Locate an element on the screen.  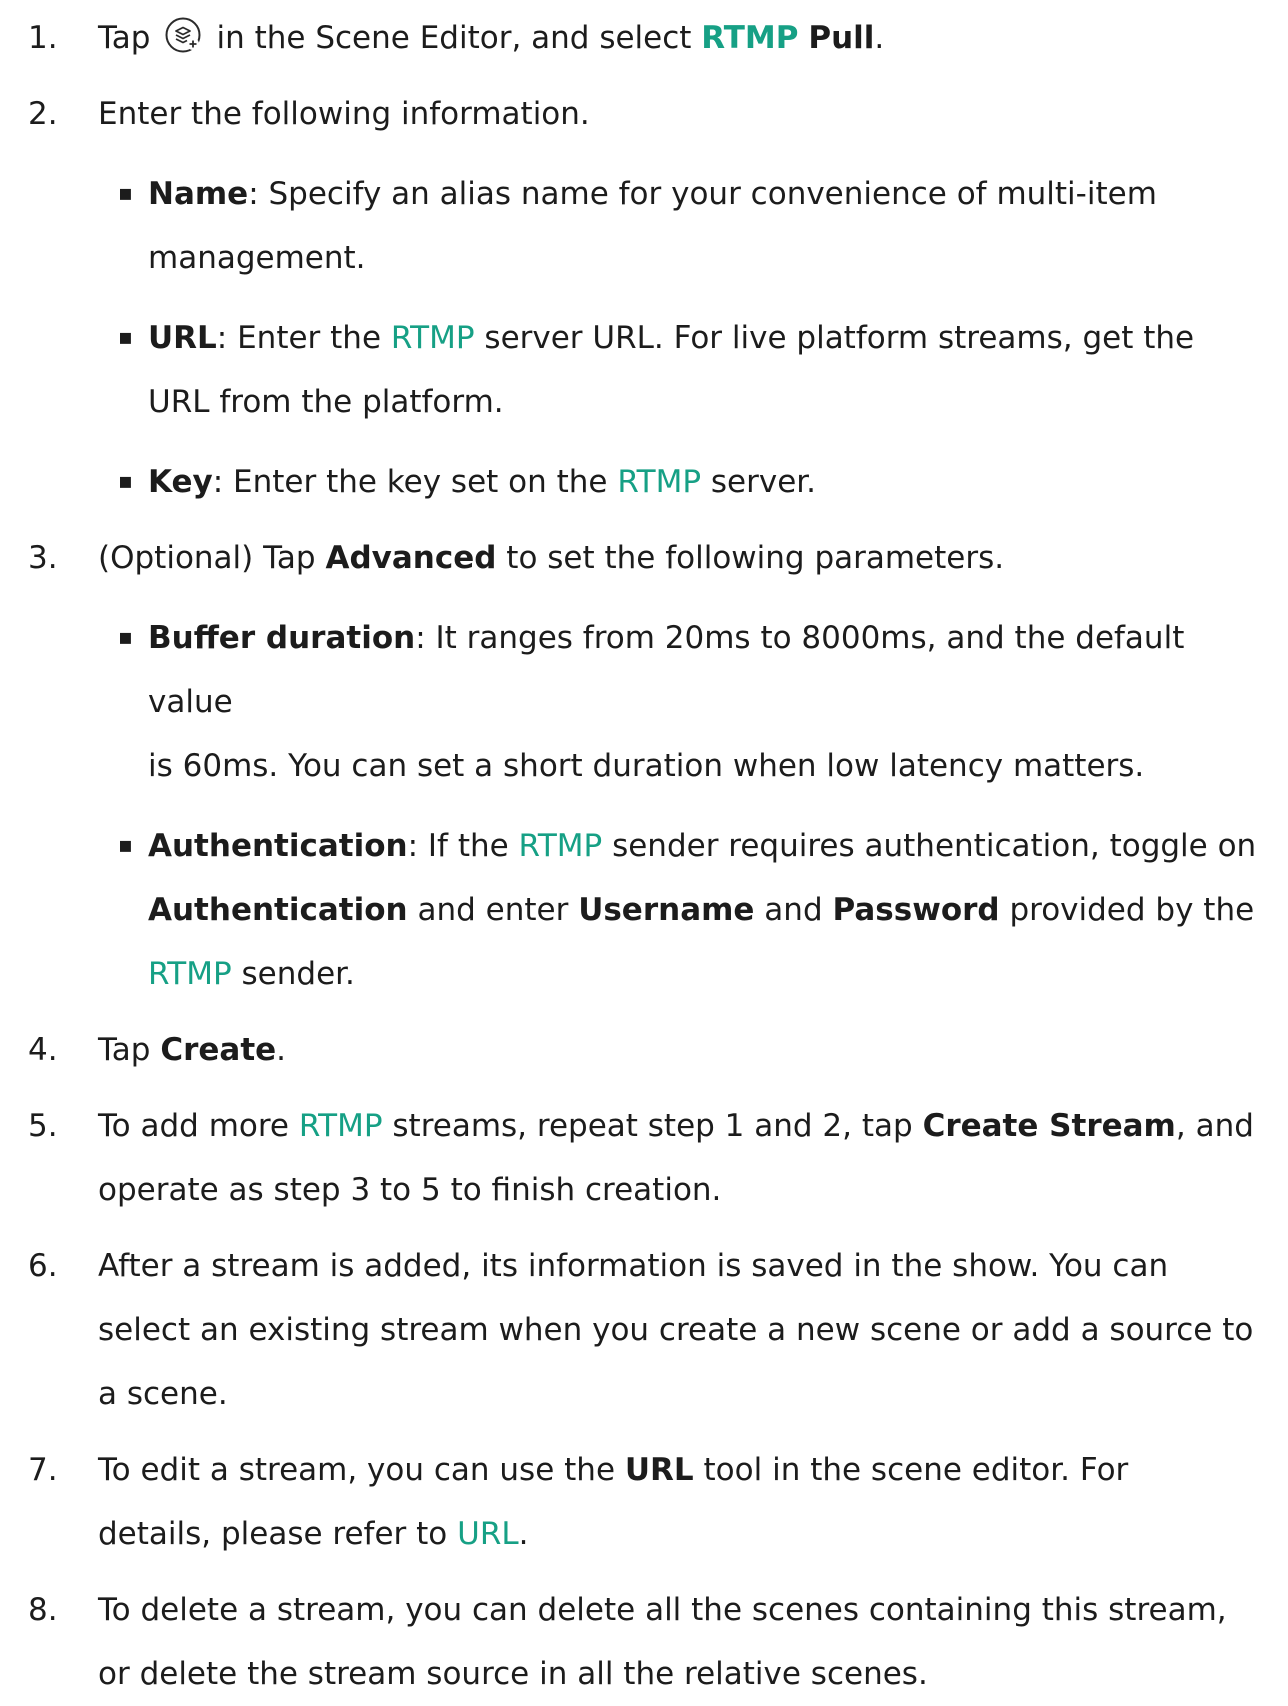
step-number: 8. is located at coordinates (43, 1610).